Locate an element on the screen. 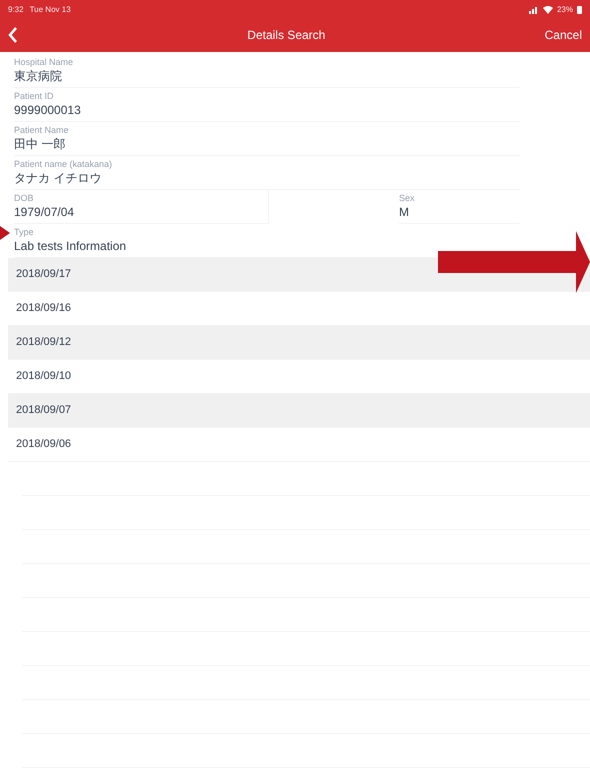 Image resolution: width=590 pixels, height=784 pixels. field-label: Patient ID is located at coordinates (34, 96).